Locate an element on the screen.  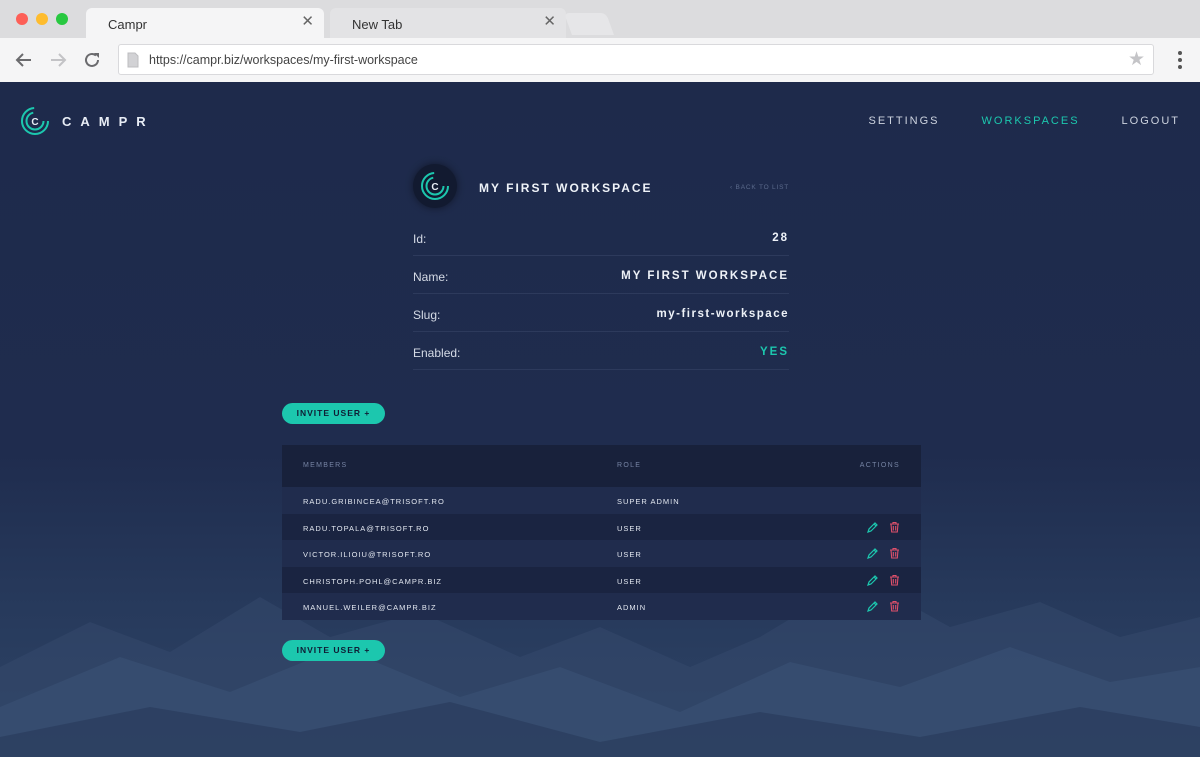
new-tab-button is located at coordinates (589, 24).